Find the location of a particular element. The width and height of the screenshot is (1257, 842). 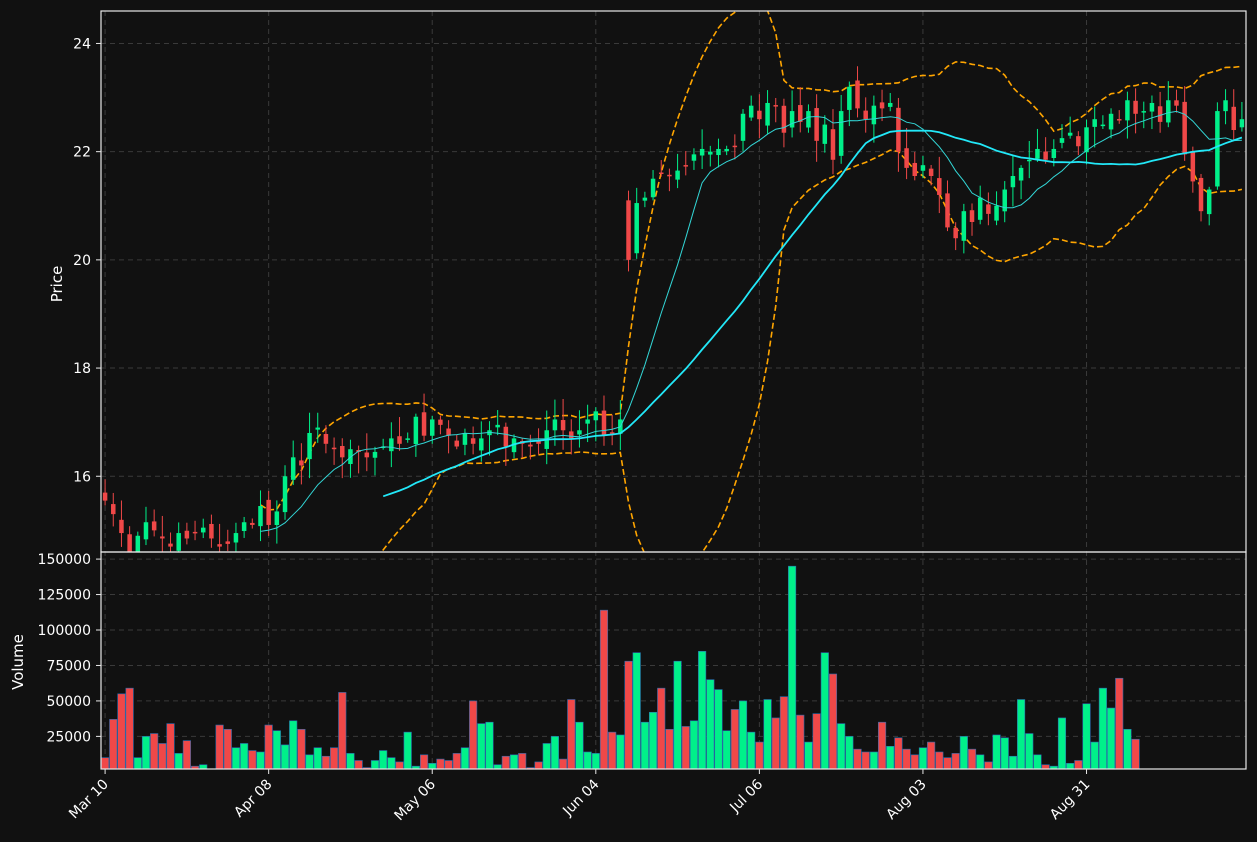

volume-axis-title: Volume is located at coordinates (18, 662).